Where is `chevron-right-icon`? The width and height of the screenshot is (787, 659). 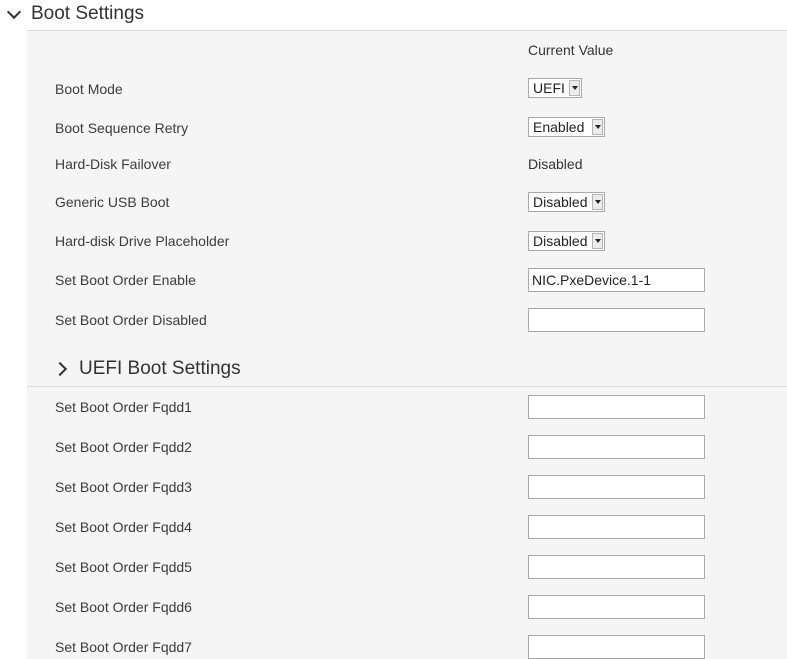 chevron-right-icon is located at coordinates (60, 369).